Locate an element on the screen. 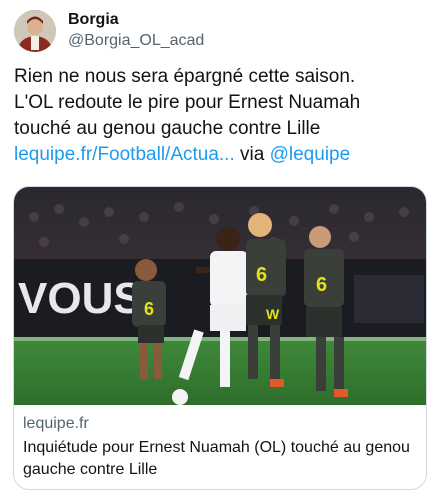 The width and height of the screenshot is (440, 502). author-avatar is located at coordinates (35, 31).